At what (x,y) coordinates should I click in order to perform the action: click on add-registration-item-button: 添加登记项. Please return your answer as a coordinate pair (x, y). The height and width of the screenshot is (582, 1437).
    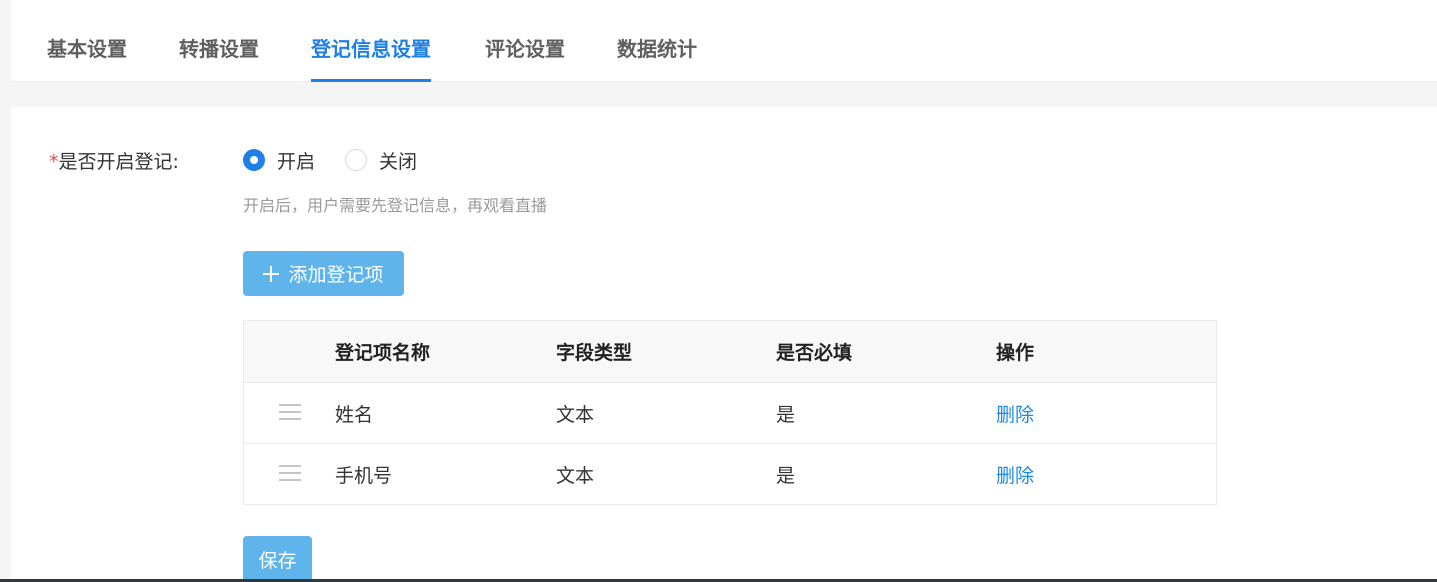
    Looking at the image, I should click on (323, 273).